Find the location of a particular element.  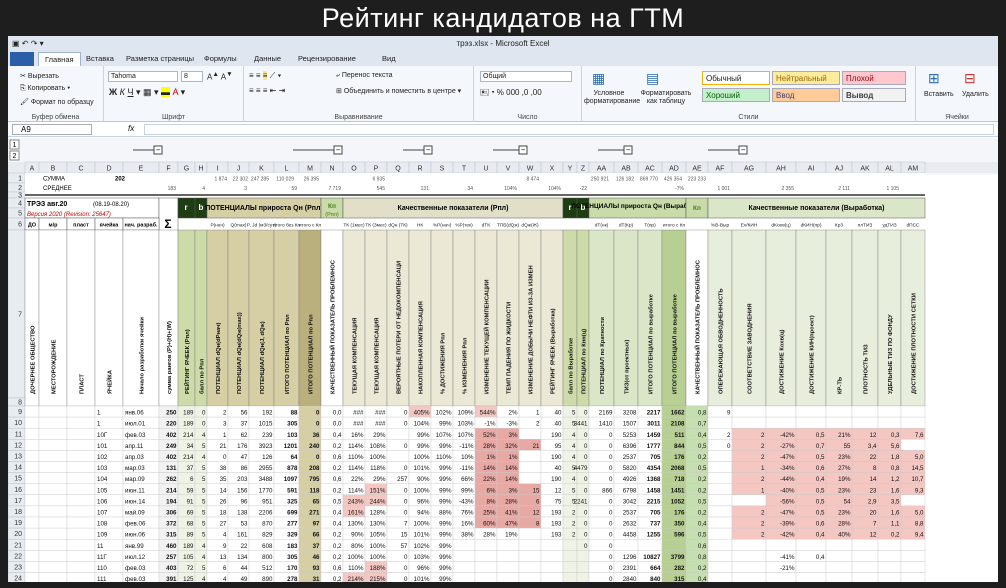

conditional-format-button: Условное форматирование is located at coordinates (612, 98).